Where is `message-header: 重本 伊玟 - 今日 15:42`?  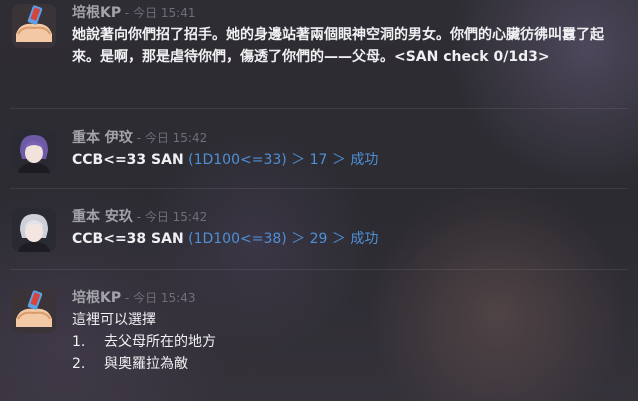
message-header: 重本 伊玟 - 今日 15:42 is located at coordinates (346, 138).